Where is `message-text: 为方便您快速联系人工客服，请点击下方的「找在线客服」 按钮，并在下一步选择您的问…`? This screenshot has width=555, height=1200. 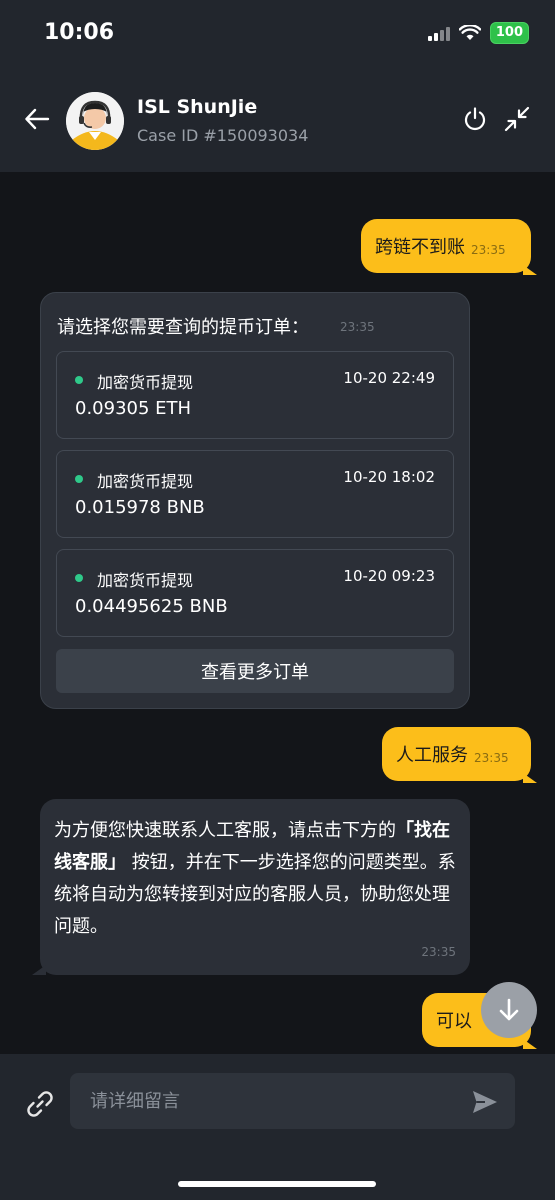 message-text: 为方便您快速联系人工客服，请点击下方的「找在线客服」 按钮，并在下一步选择您的问… is located at coordinates (255, 878).